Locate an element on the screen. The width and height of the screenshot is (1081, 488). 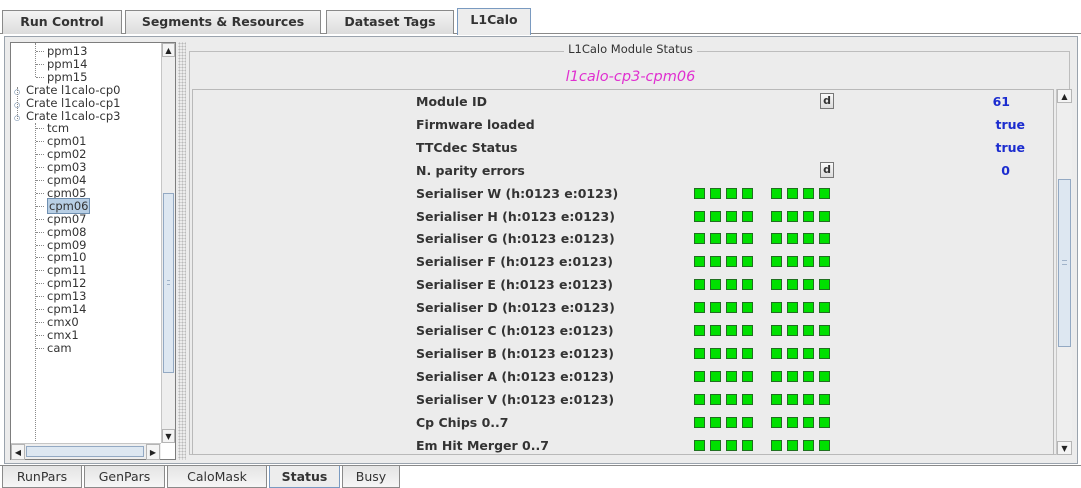
status-vertical-scrollbar: ▲ ▼ is located at coordinates (1064, 272).